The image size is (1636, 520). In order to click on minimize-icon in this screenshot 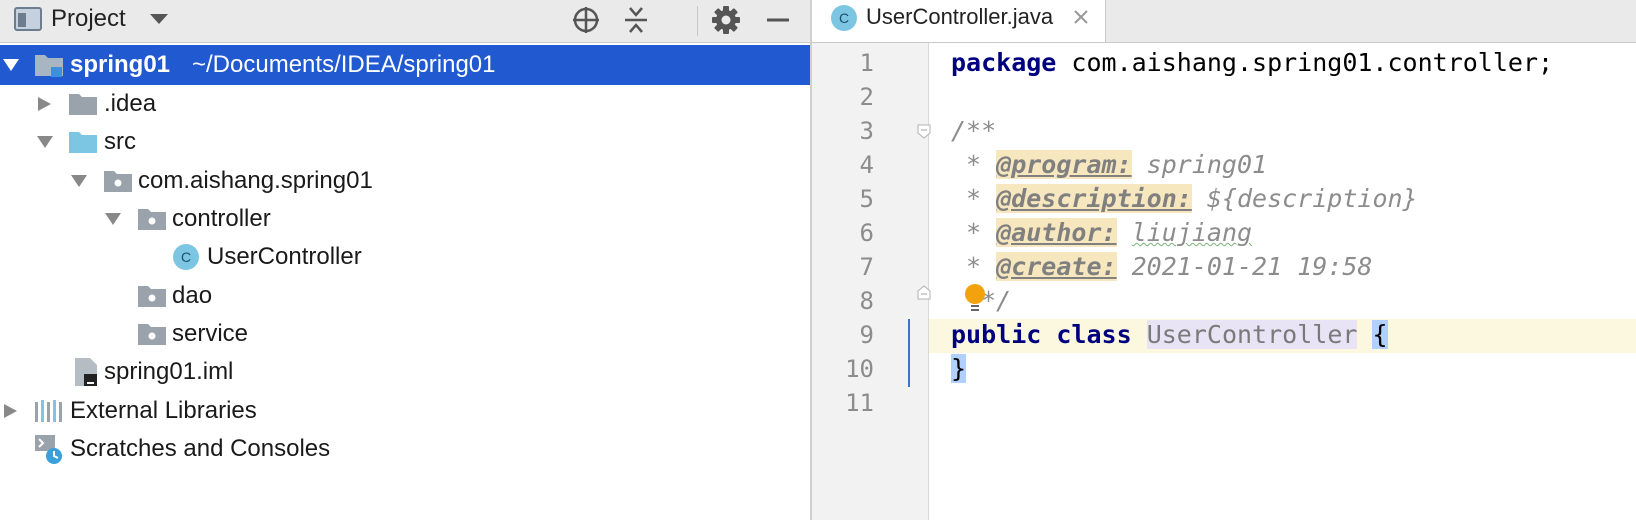, I will do `click(778, 20)`.